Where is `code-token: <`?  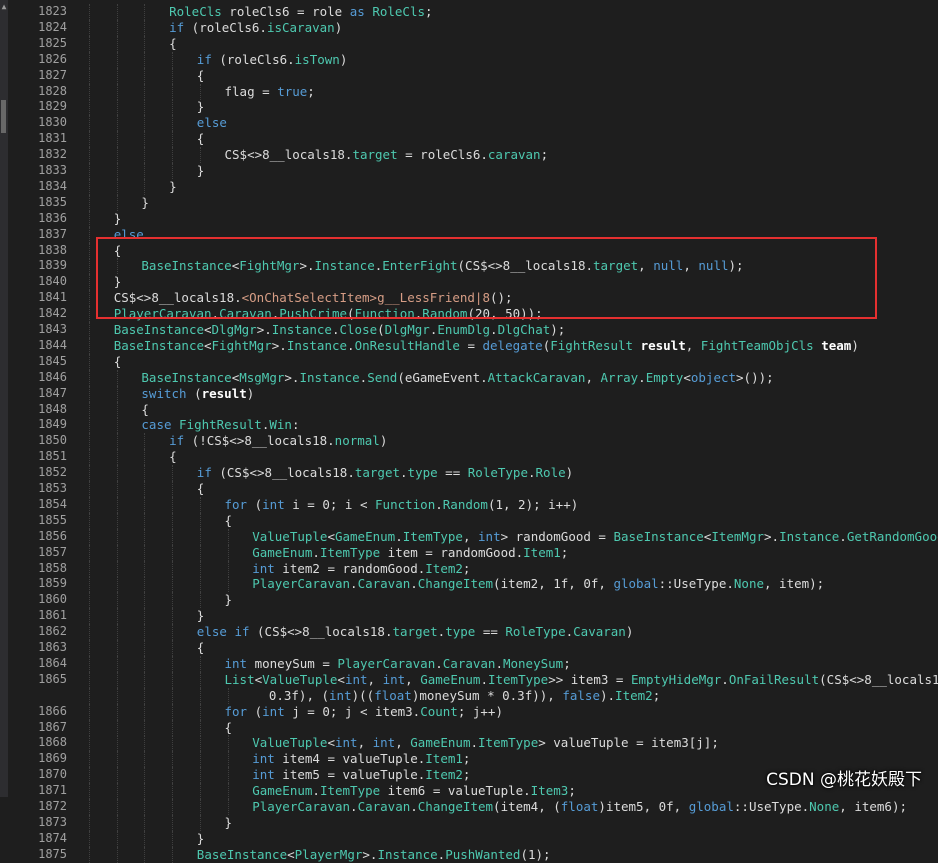 code-token: < is located at coordinates (208, 329).